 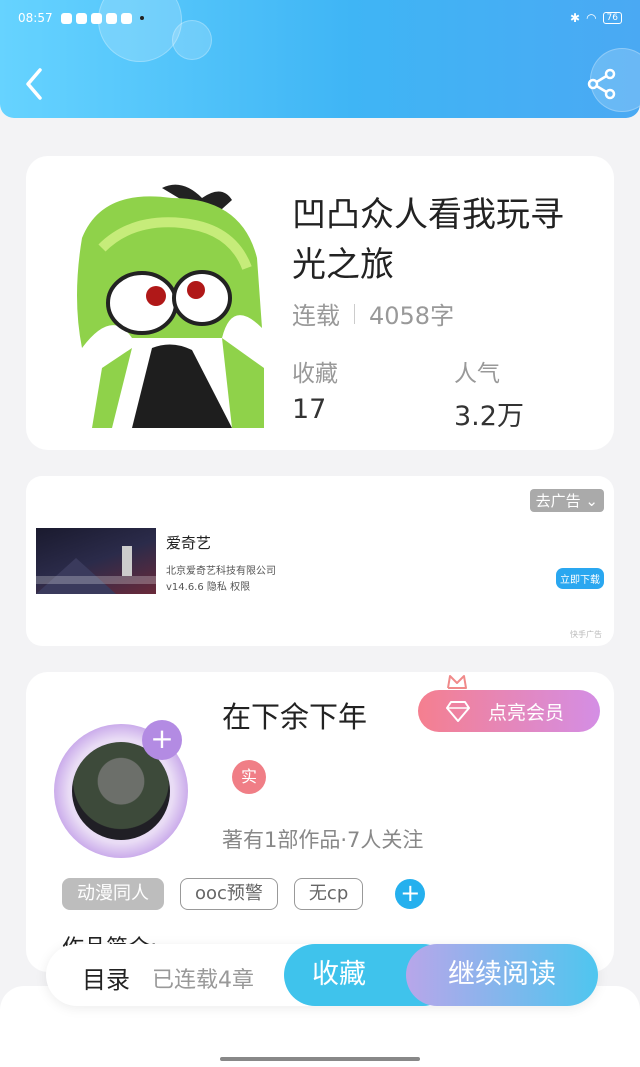 I want to click on crown-icon, so click(x=457, y=682).